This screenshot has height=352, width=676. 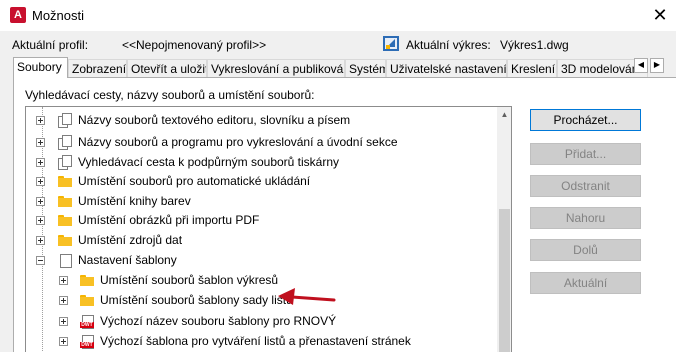 I want to click on tree-item-label: Umístění obrázků při importu PDF, so click(x=169, y=220).